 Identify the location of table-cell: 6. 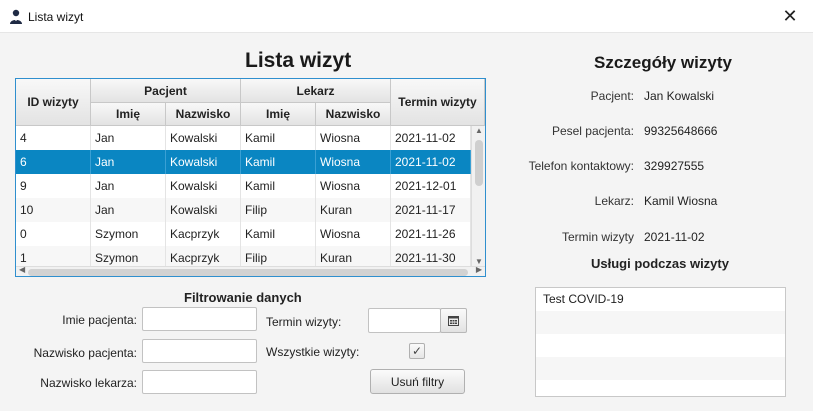
(53, 162).